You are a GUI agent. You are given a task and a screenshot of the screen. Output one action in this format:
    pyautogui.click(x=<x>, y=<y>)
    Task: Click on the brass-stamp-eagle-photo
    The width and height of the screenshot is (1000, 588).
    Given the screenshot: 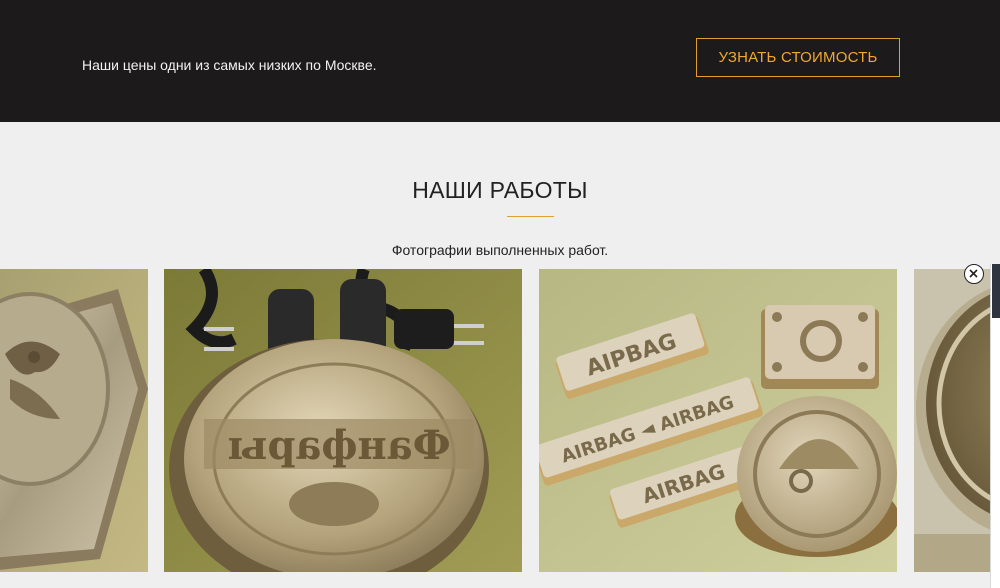 What is the action you would take?
    pyautogui.click(x=74, y=420)
    